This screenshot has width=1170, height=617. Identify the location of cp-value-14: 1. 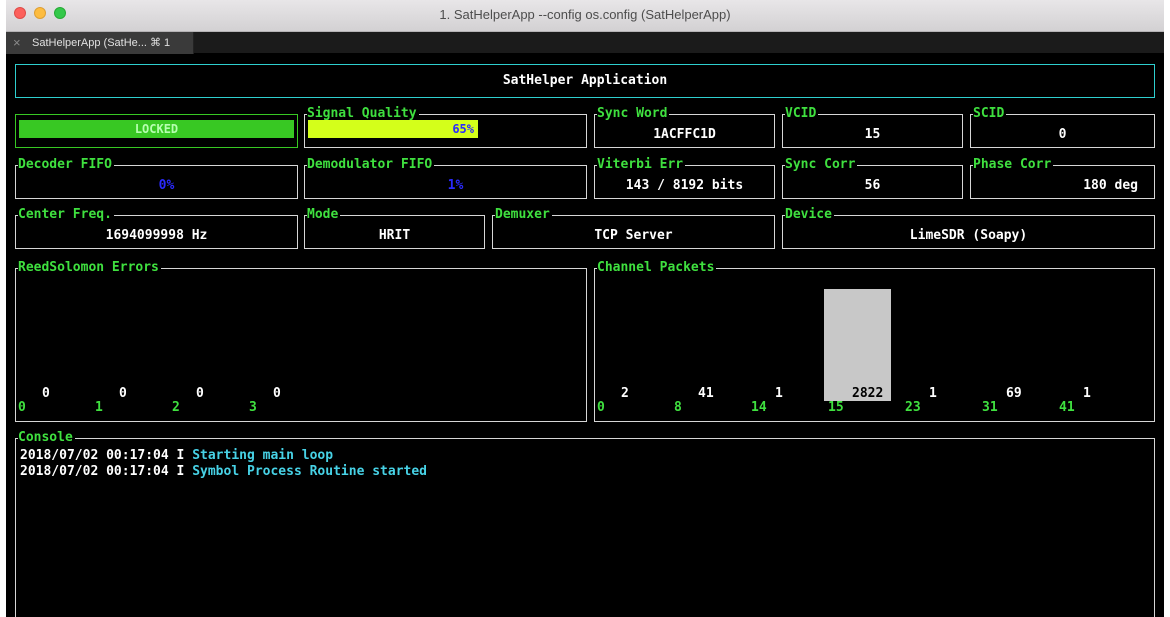
(779, 393).